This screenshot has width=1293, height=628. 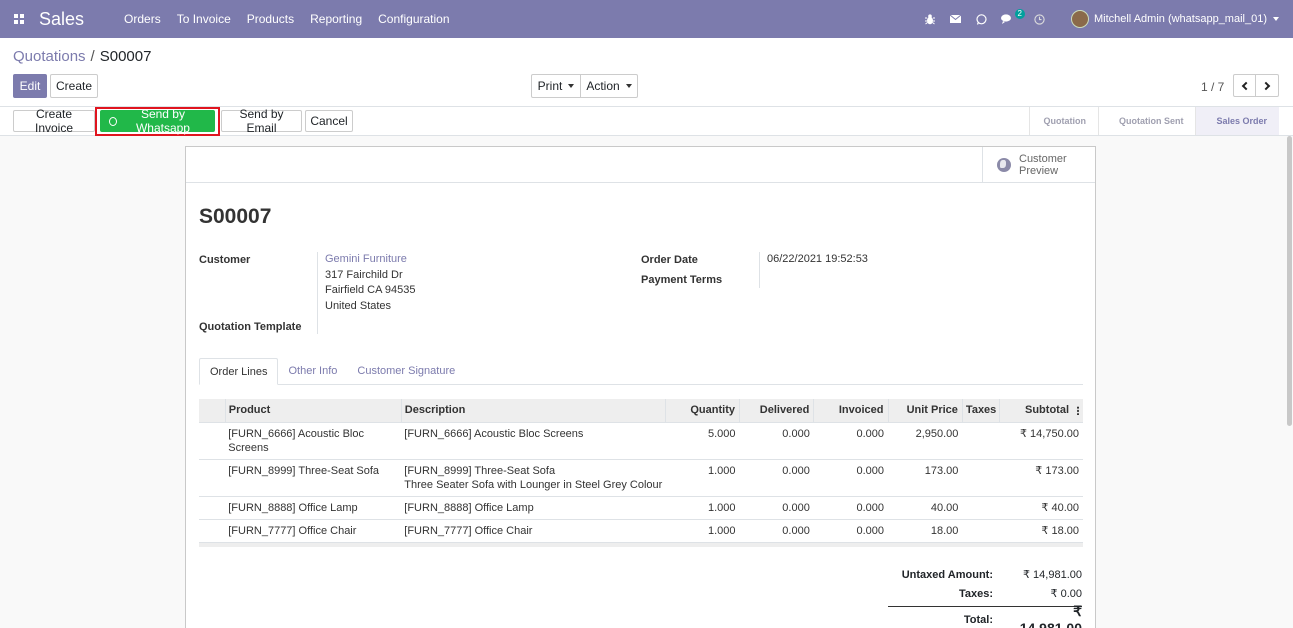 I want to click on cell-unit-price: 2,950.00, so click(x=925, y=440).